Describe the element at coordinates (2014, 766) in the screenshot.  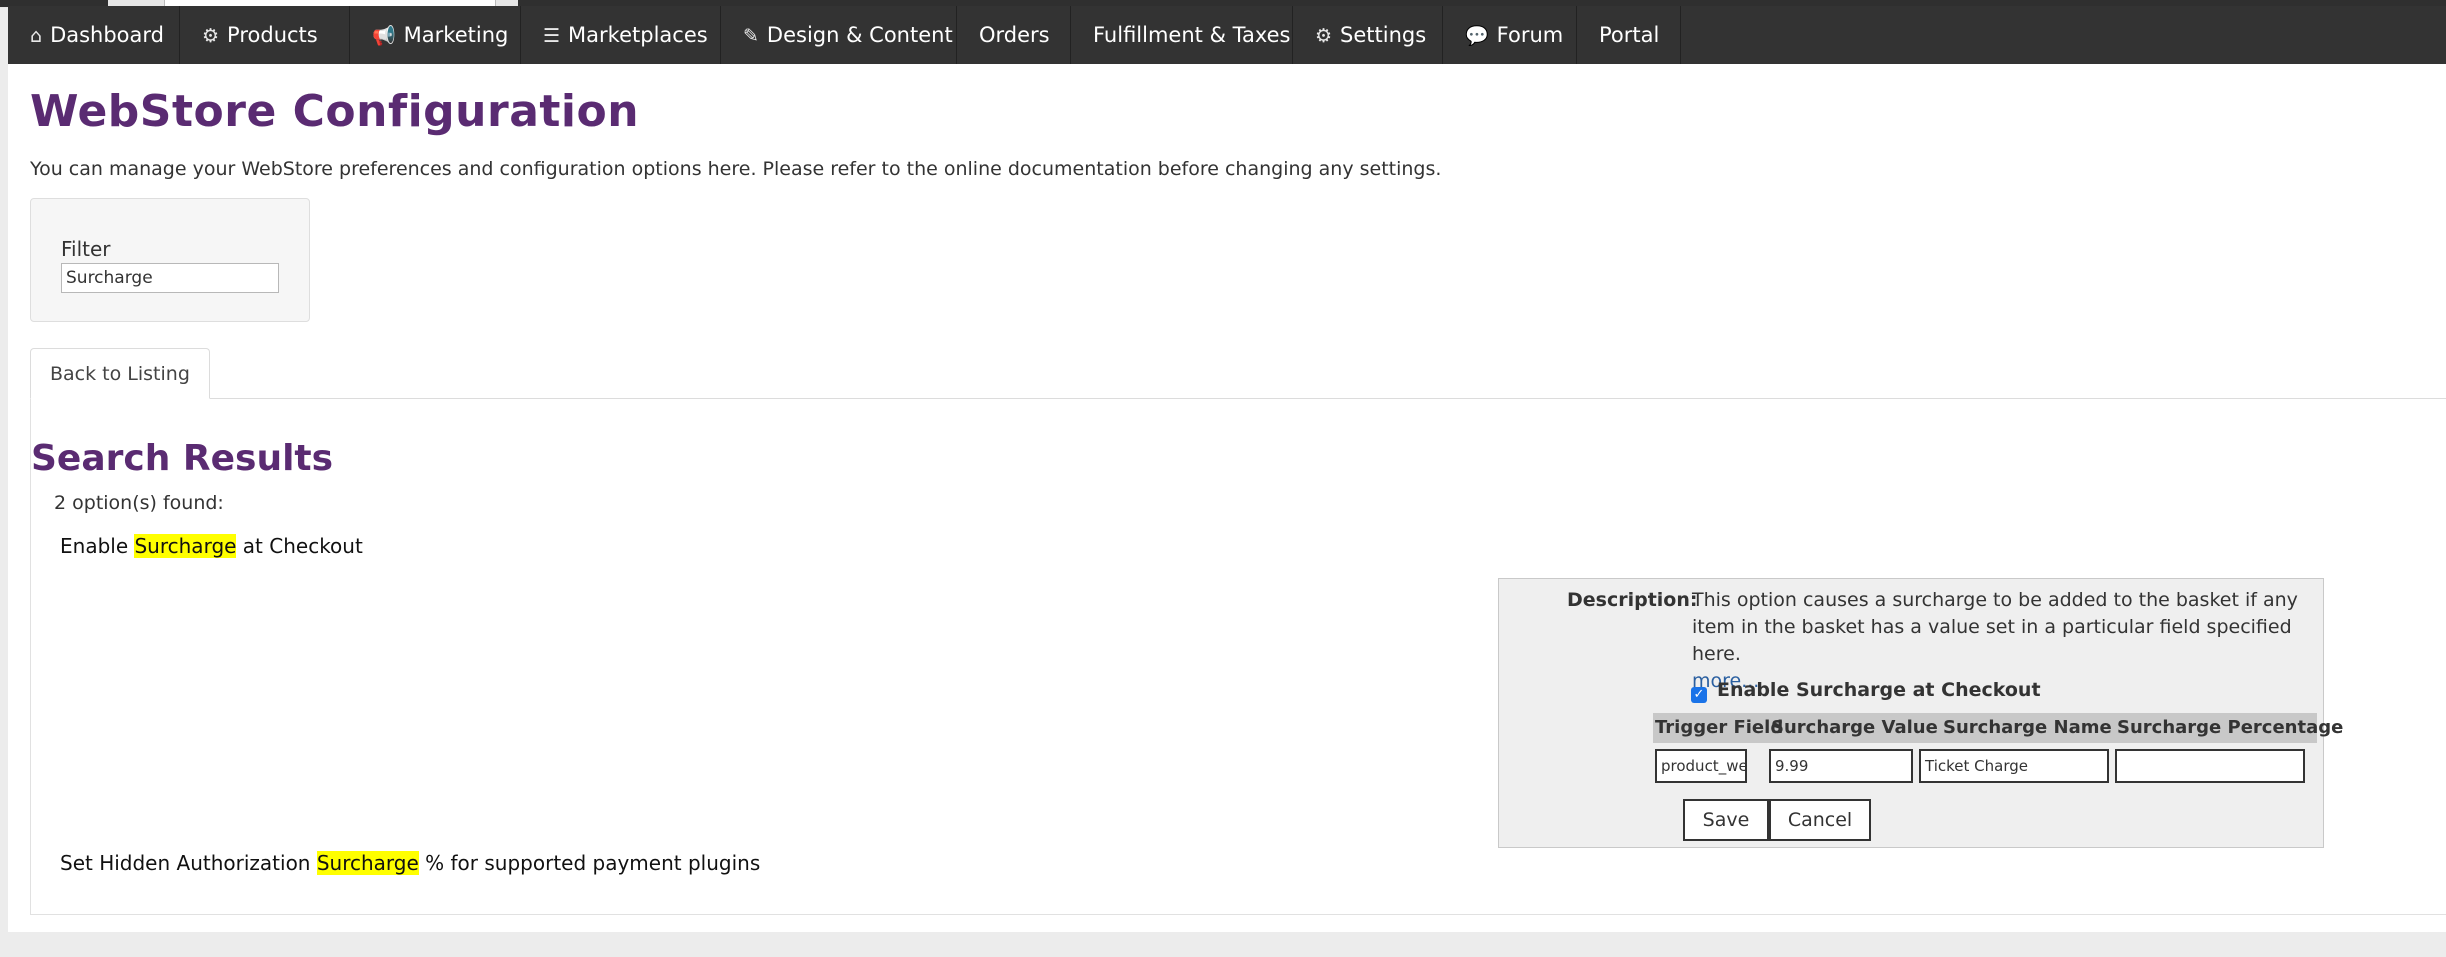
I see `surcharge-name-input: Ticket Charge` at that location.